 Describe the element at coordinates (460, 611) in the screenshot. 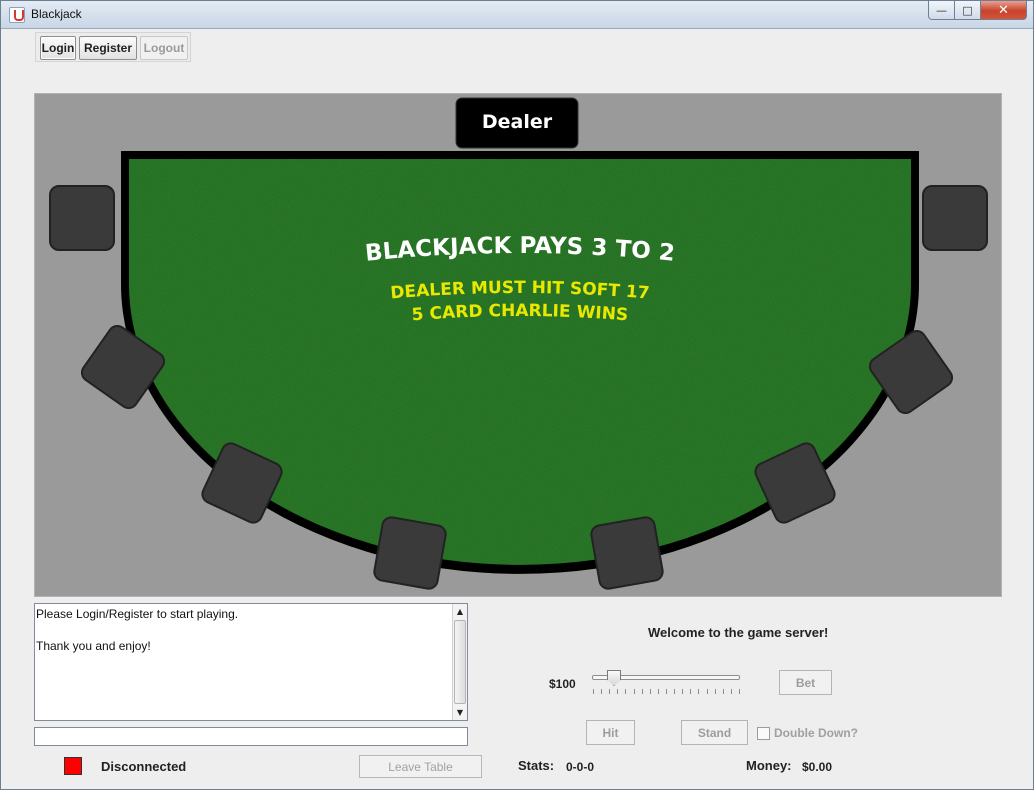

I see `scroll-up-icon: ▲` at that location.